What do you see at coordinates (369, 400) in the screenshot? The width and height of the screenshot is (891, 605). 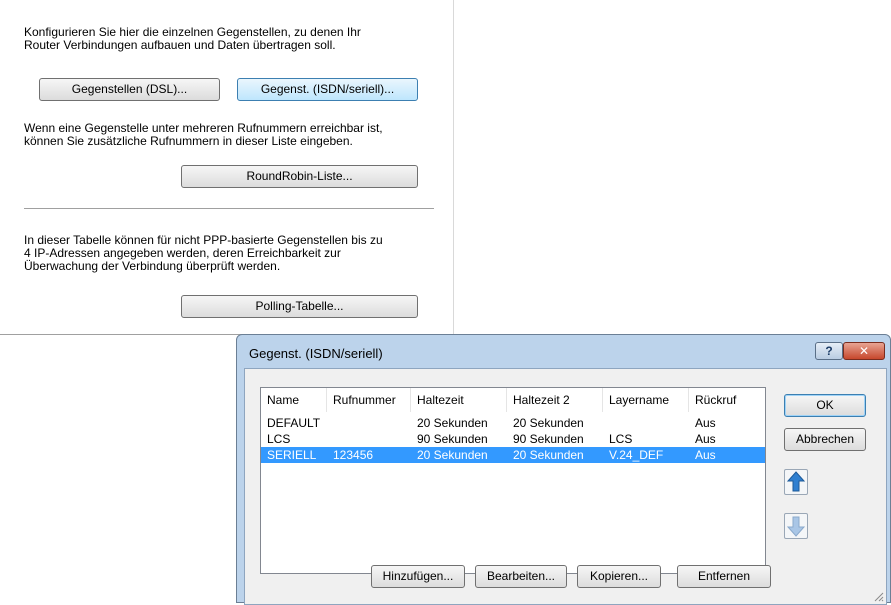 I see `column-header-rufnummer: Rufnummer` at bounding box center [369, 400].